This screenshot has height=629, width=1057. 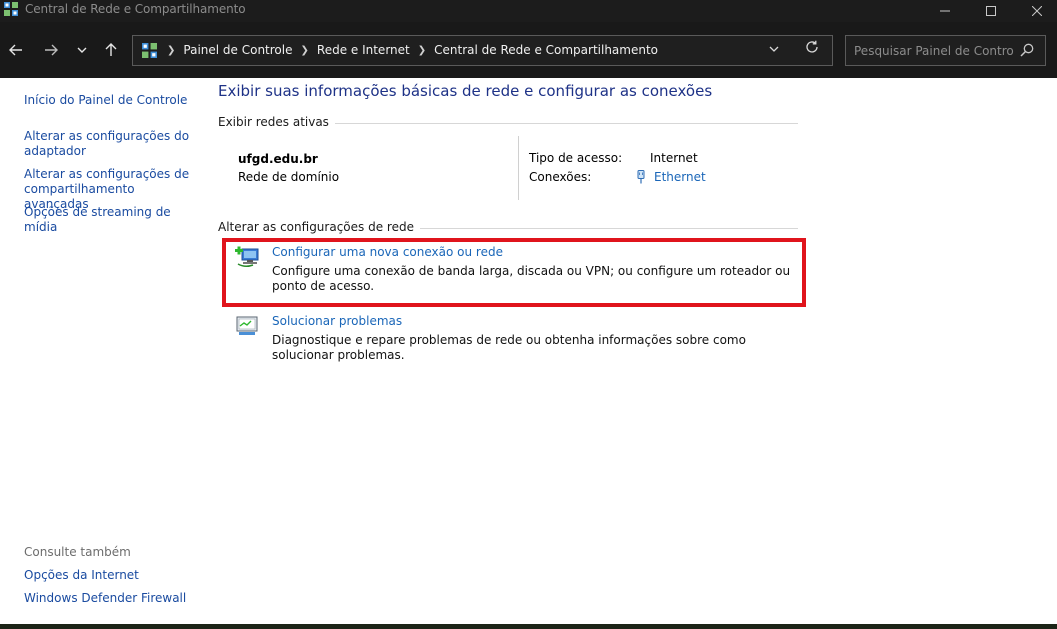 I want to click on arrow-right-icon, so click(x=51, y=50).